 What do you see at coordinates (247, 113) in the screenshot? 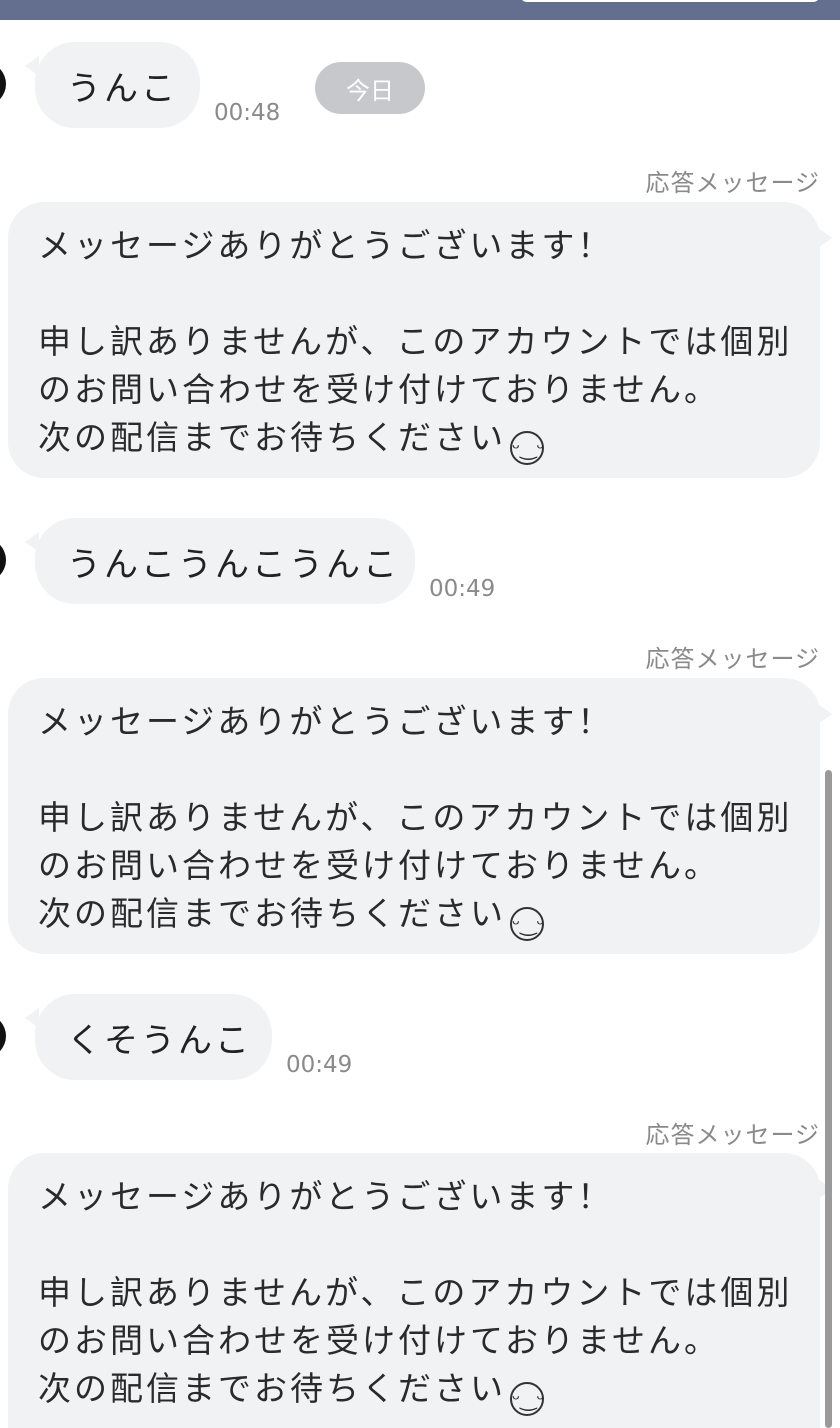
I see `message-time: 00:48` at bounding box center [247, 113].